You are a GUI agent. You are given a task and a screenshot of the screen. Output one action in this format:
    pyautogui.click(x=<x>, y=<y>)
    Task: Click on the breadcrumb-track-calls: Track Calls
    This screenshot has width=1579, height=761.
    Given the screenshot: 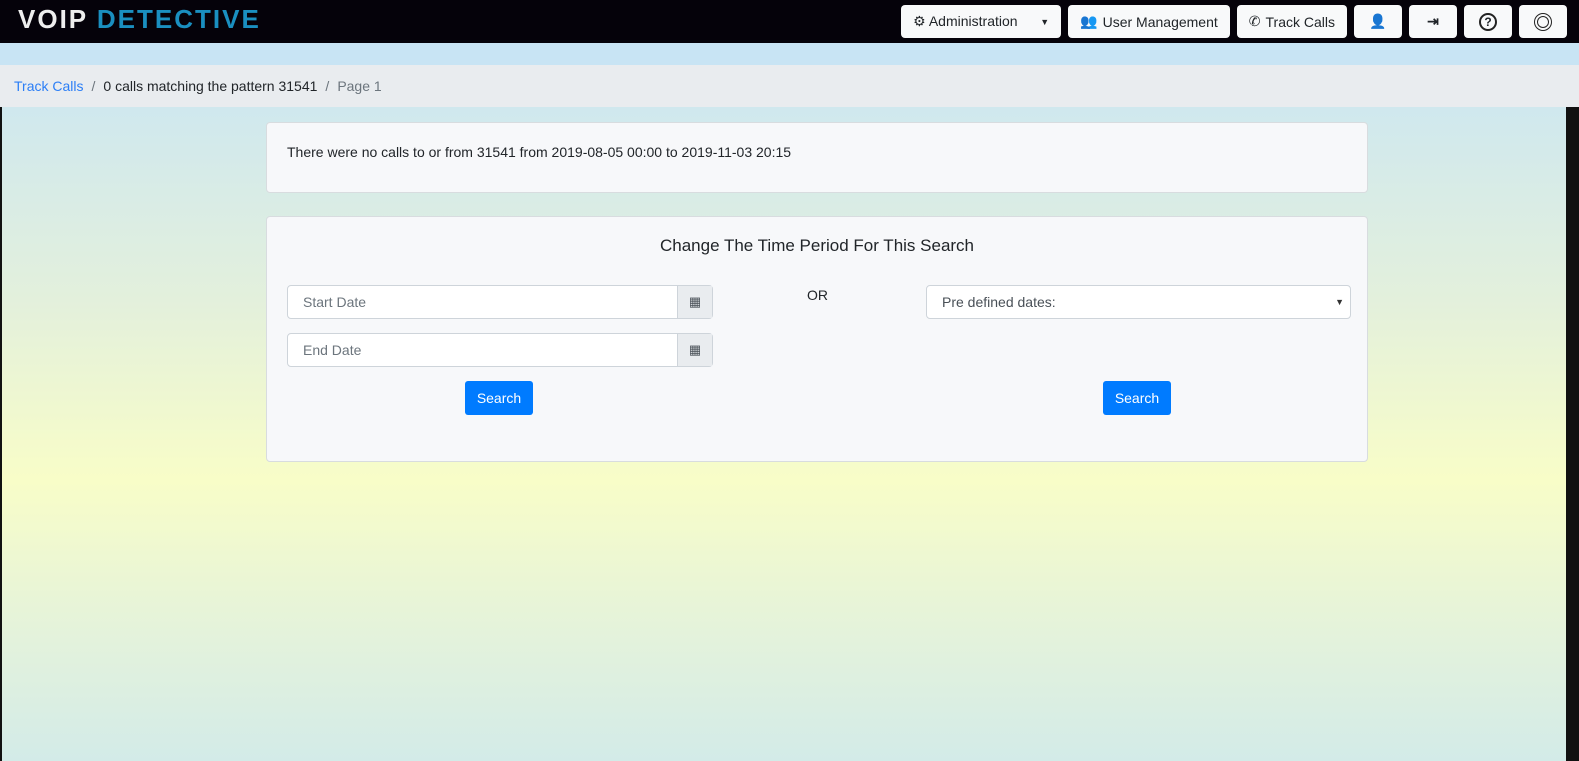 What is the action you would take?
    pyautogui.click(x=49, y=86)
    